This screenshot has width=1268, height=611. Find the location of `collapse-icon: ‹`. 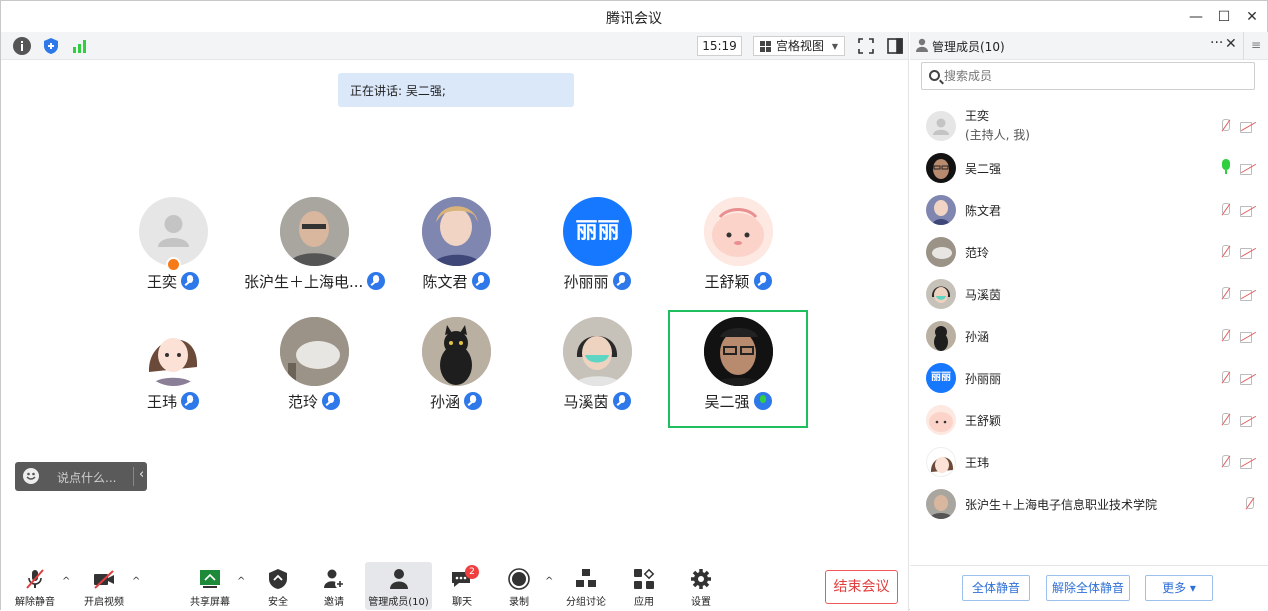

collapse-icon: ‹ is located at coordinates (141, 474).